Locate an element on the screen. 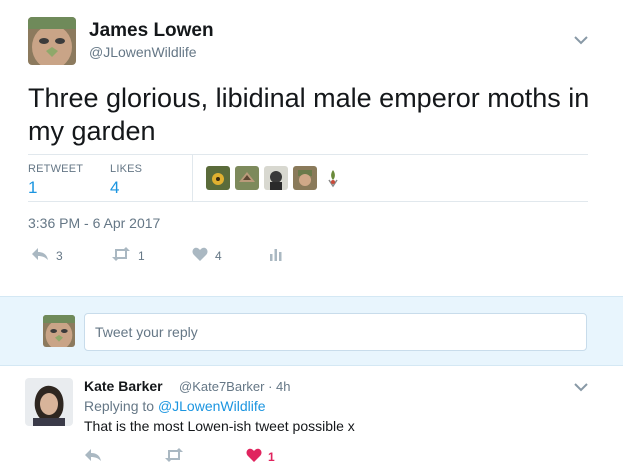  like-count: 4 is located at coordinates (218, 256).